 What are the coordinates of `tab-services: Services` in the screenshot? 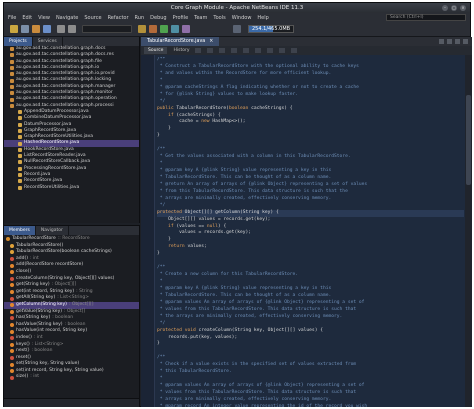 It's located at (48, 41).